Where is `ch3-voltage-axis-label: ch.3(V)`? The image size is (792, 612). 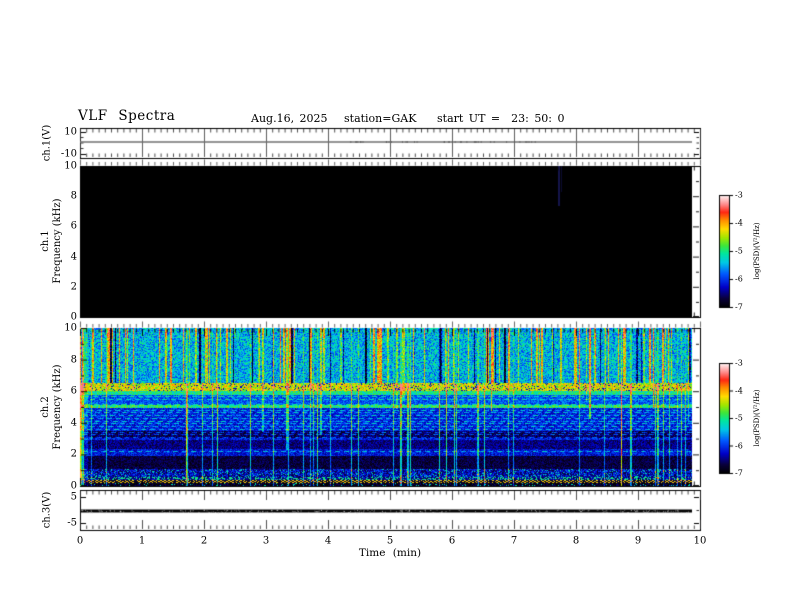 ch3-voltage-axis-label: ch.3(V) is located at coordinates (47, 510).